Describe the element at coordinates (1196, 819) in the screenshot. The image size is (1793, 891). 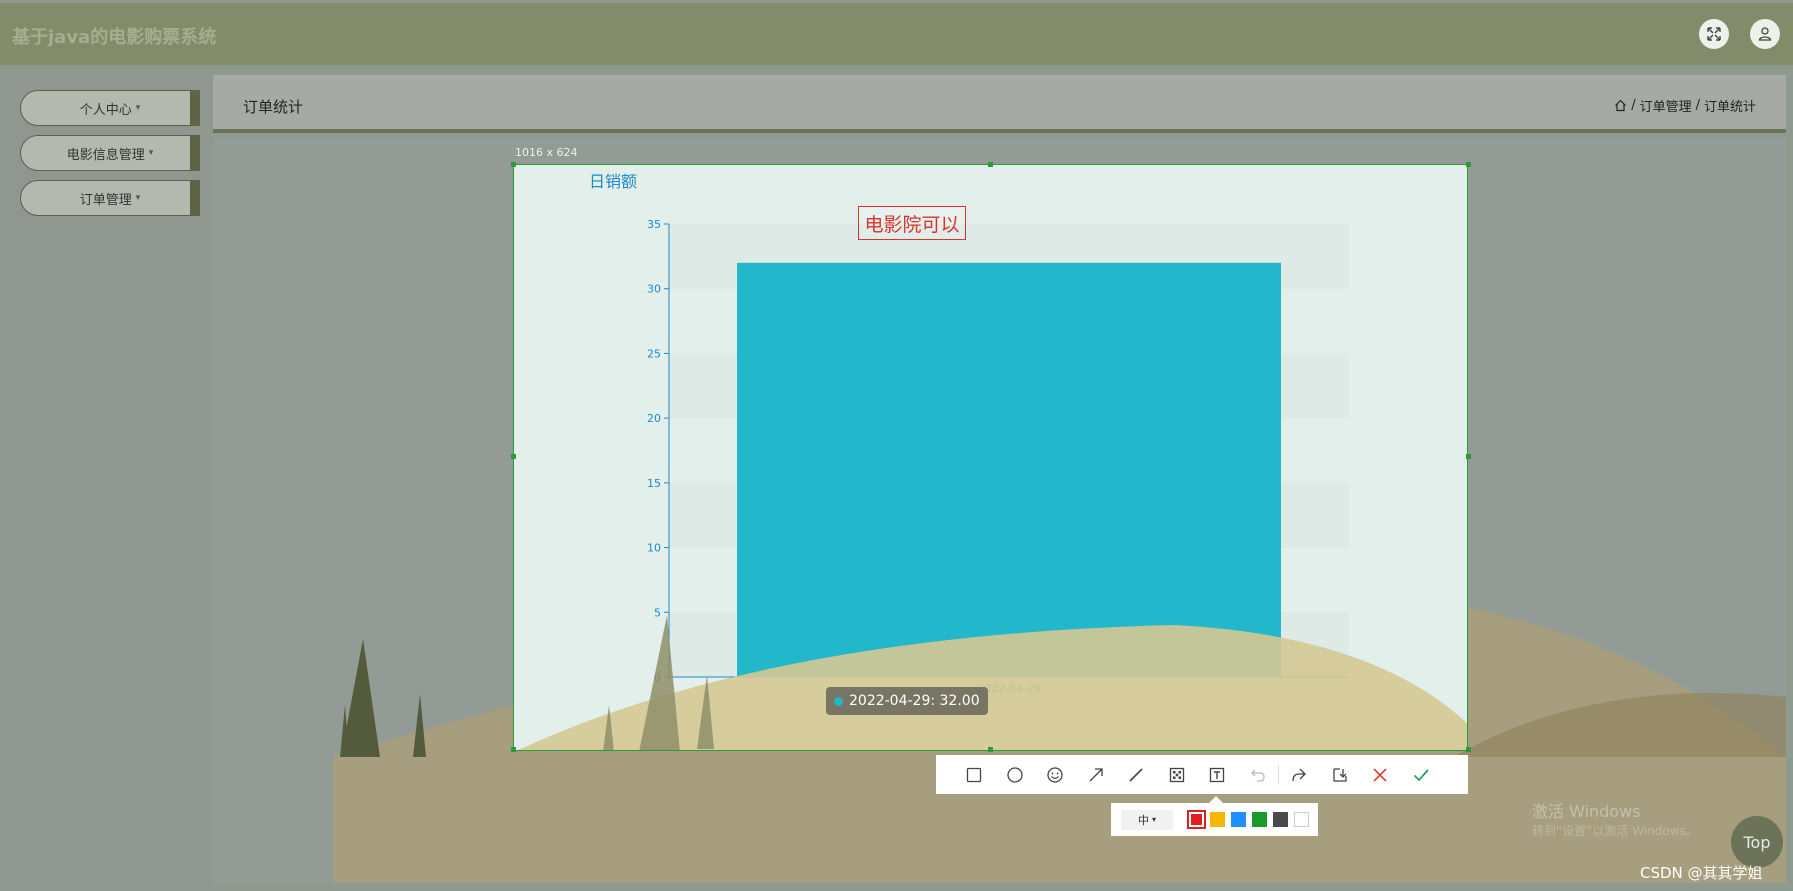
I see `color-swatch-red` at that location.